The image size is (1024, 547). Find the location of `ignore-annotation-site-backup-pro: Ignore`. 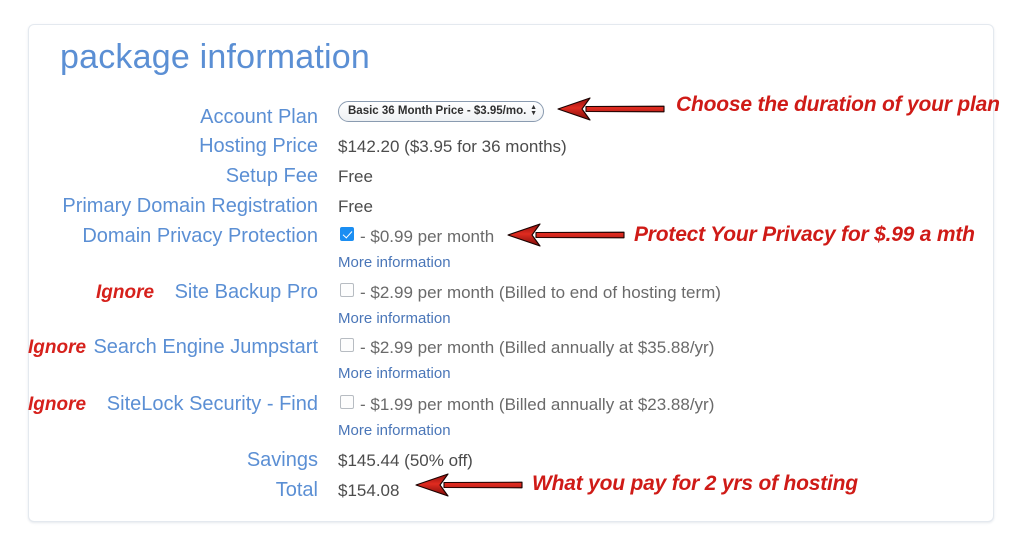

ignore-annotation-site-backup-pro: Ignore is located at coordinates (125, 292).